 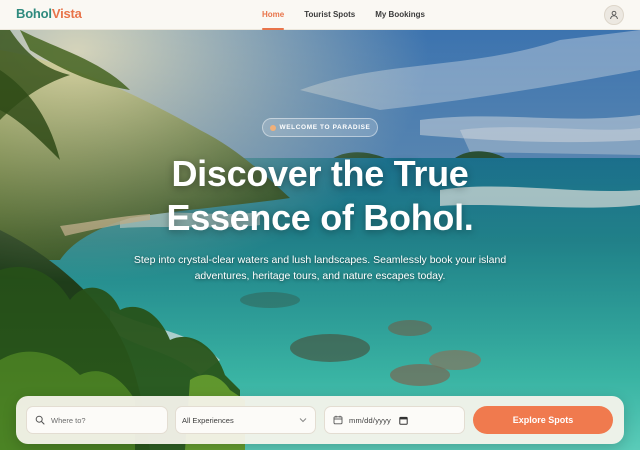 I want to click on badge-text: WELCOME TO PARADISE, so click(x=325, y=127).